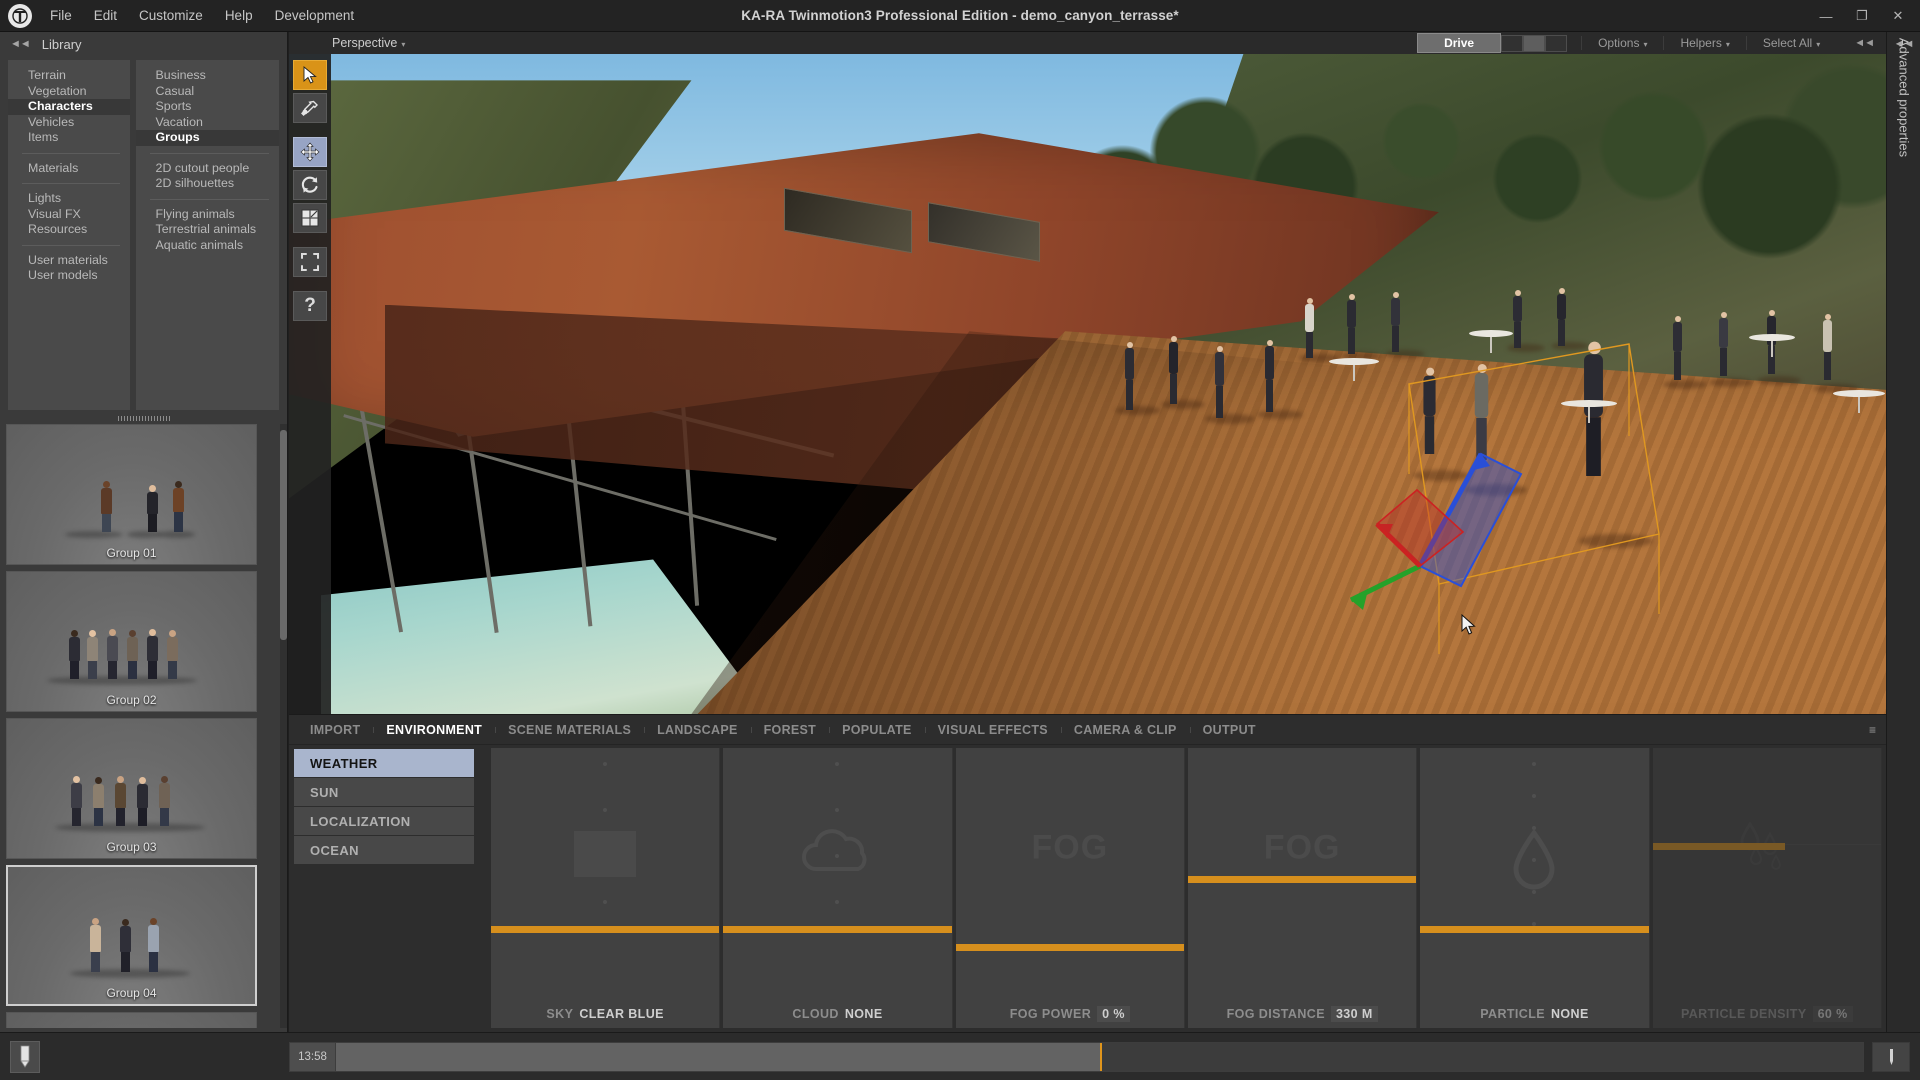 The image size is (1920, 1080). I want to click on helpers-menu: Helpers ▾, so click(1704, 43).